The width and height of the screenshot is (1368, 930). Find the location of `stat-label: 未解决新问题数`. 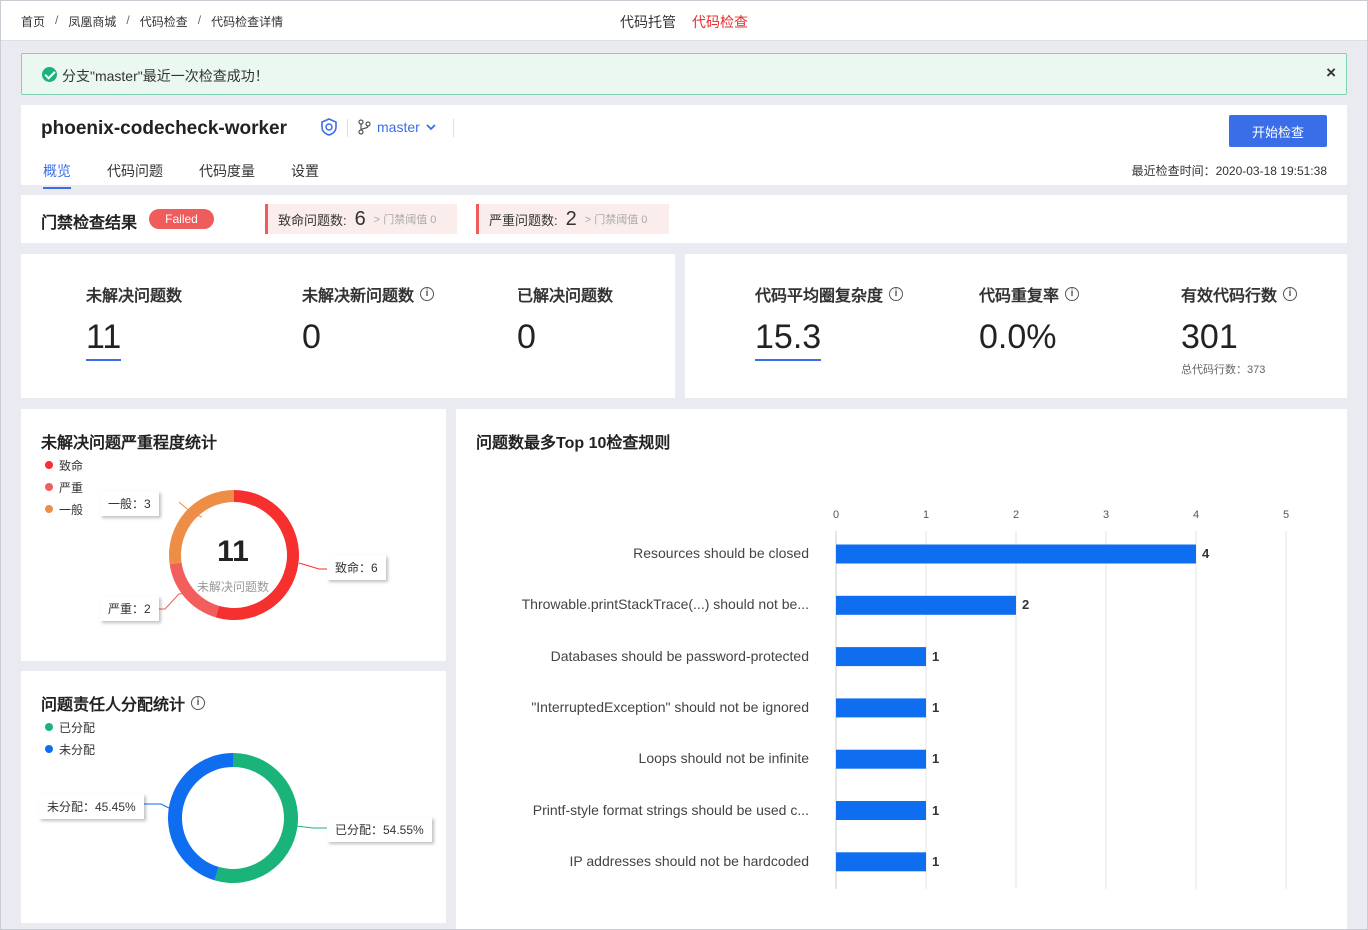

stat-label: 未解决新问题数 is located at coordinates (358, 296).